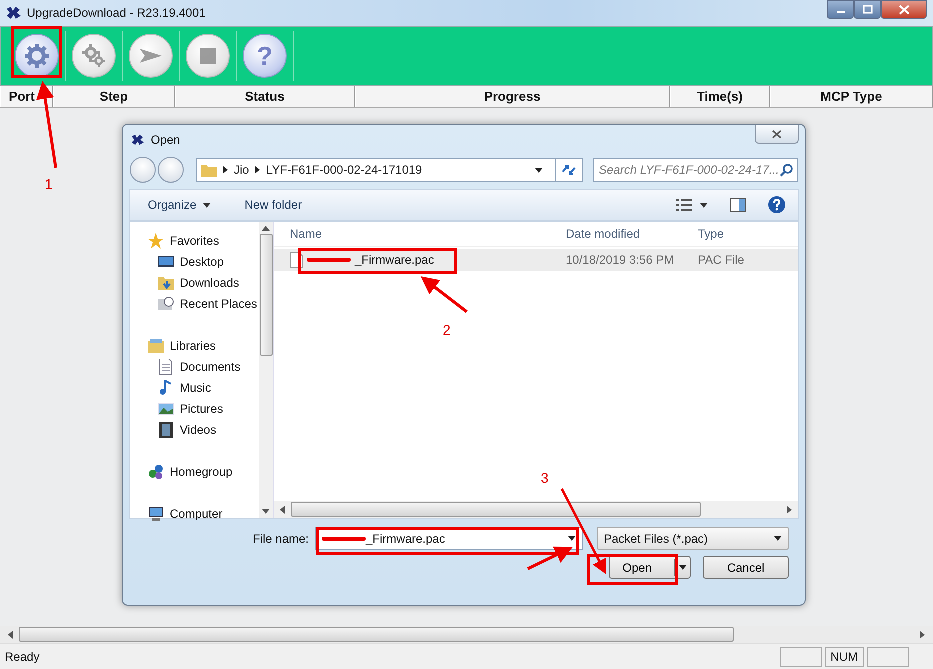  What do you see at coordinates (344, 170) in the screenshot?
I see `breadcrumb: LYF-F61F-000-02-24-171019` at bounding box center [344, 170].